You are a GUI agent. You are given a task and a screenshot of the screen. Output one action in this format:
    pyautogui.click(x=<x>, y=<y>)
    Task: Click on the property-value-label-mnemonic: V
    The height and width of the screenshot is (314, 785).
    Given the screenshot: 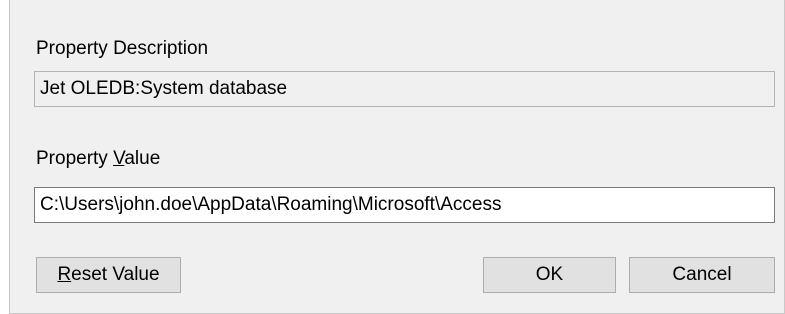 What is the action you would take?
    pyautogui.click(x=119, y=158)
    